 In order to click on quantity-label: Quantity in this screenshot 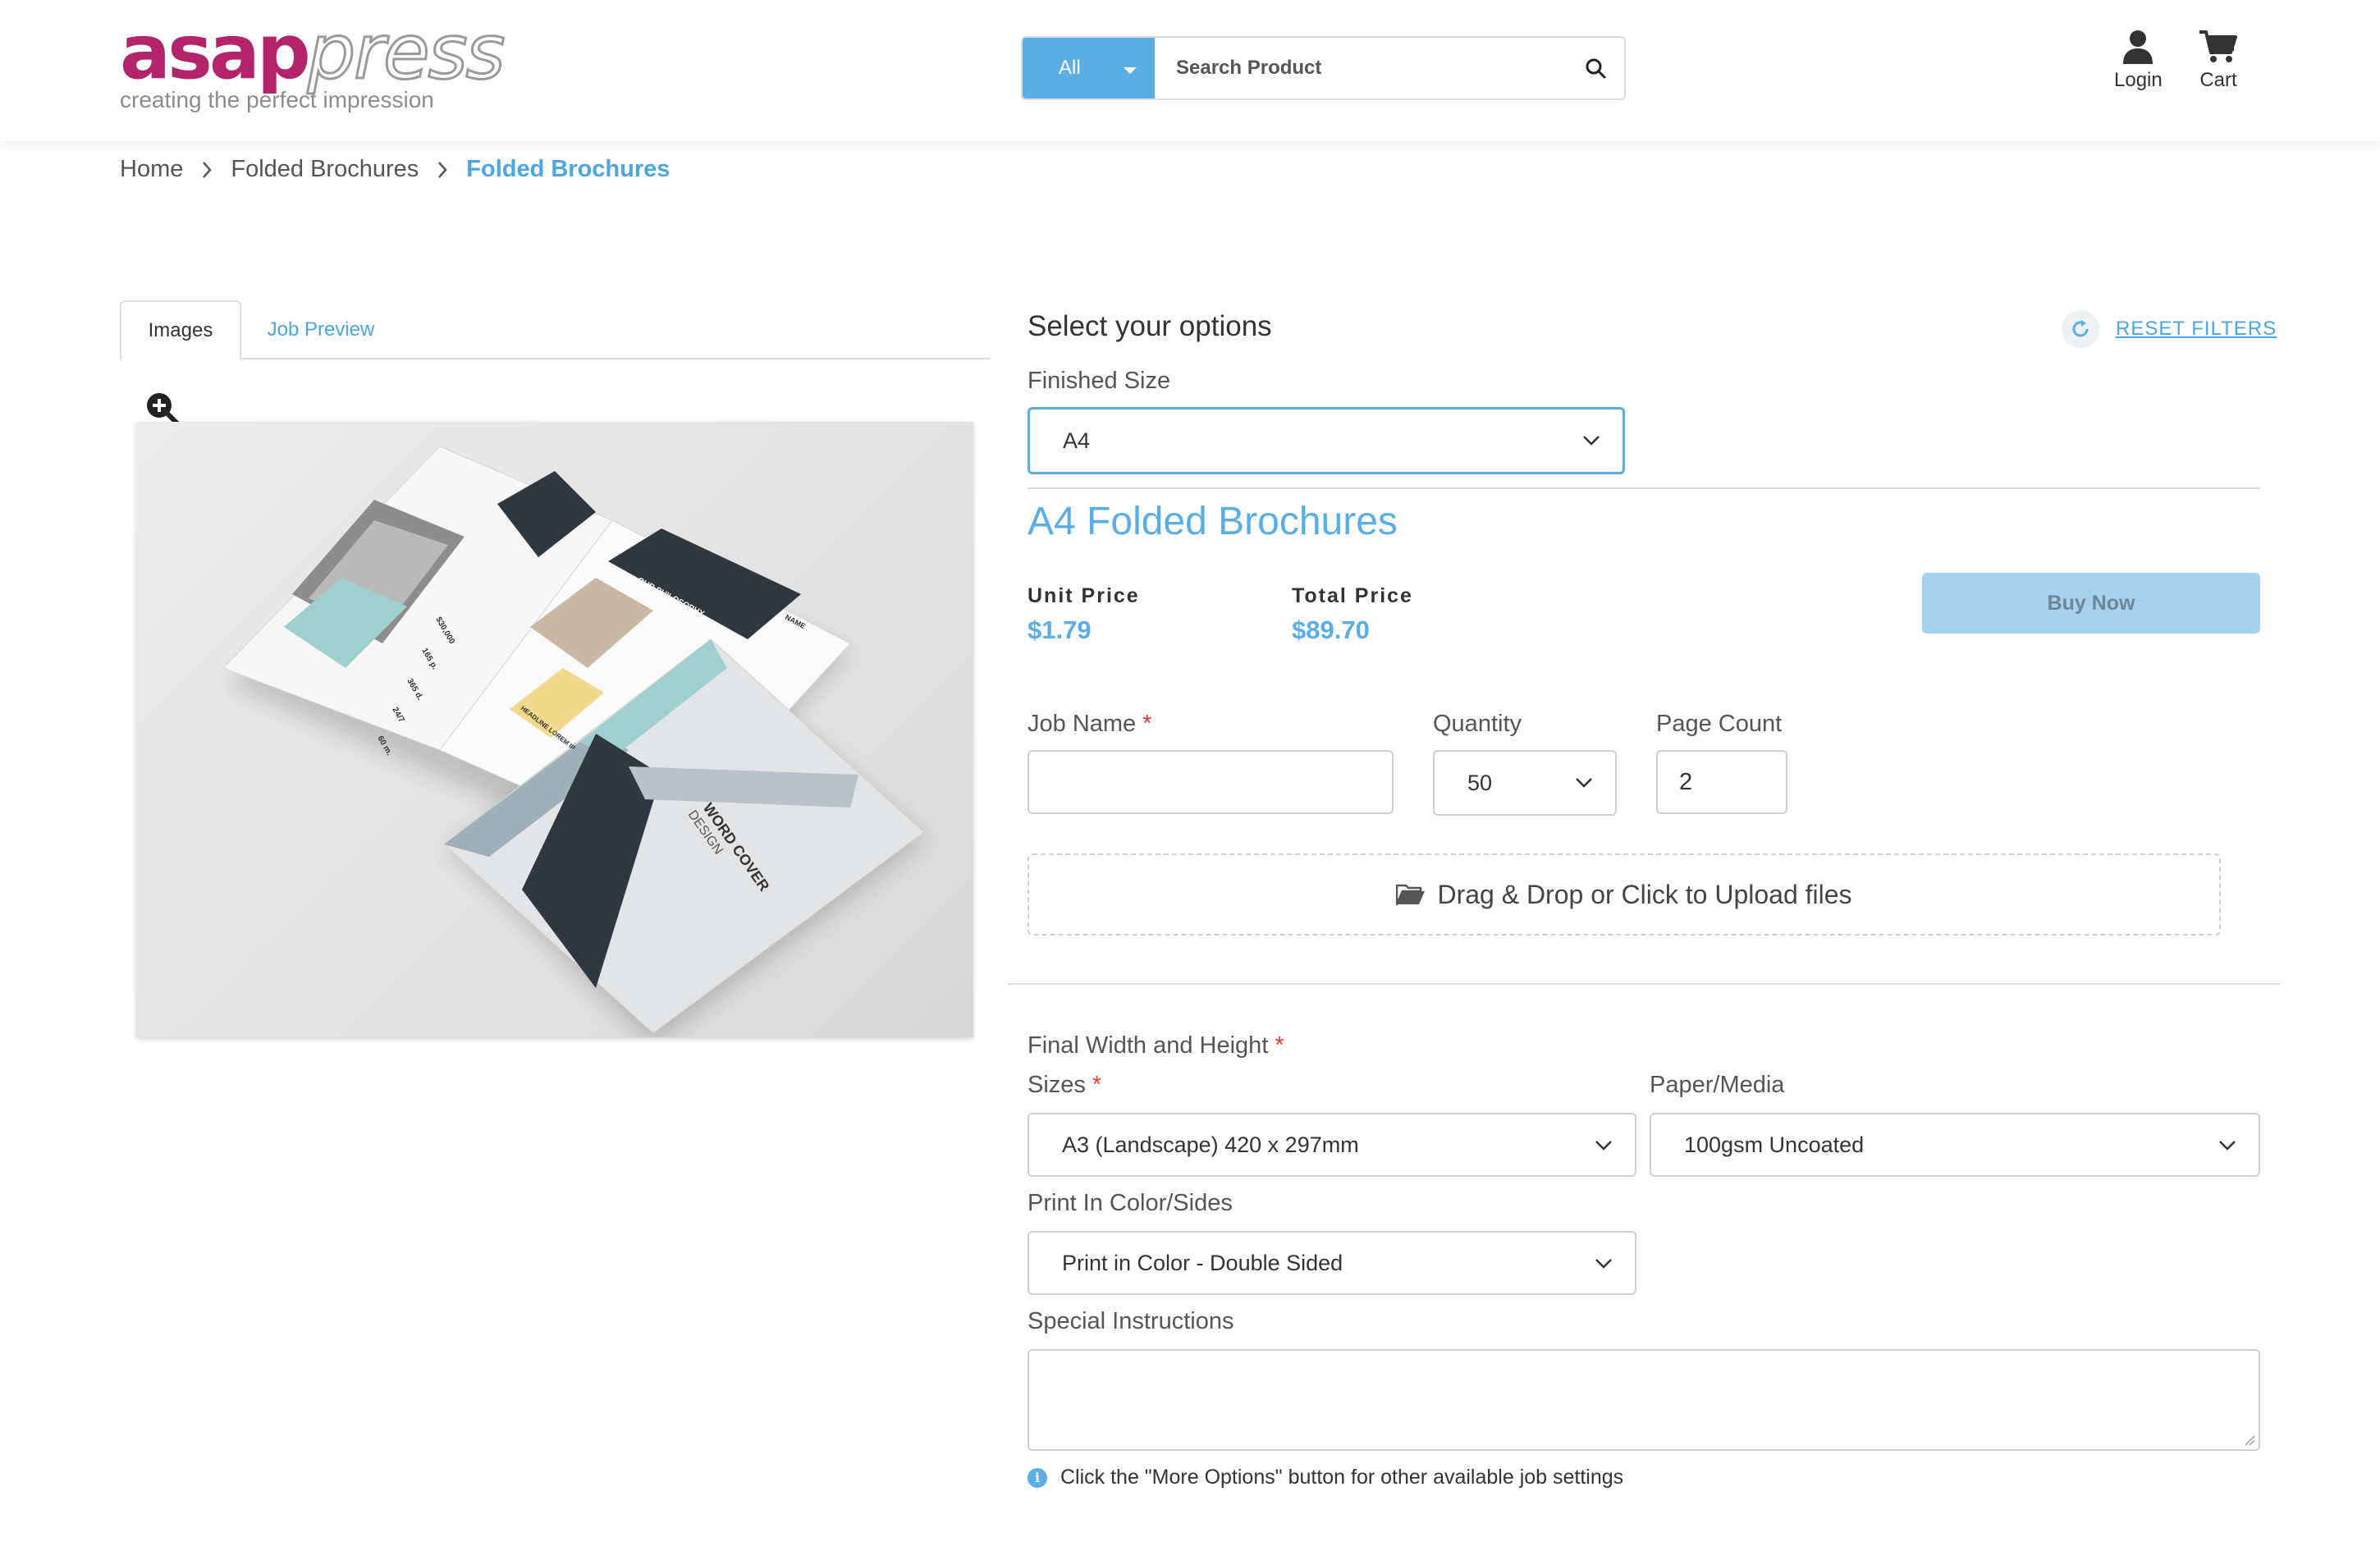, I will do `click(1477, 724)`.